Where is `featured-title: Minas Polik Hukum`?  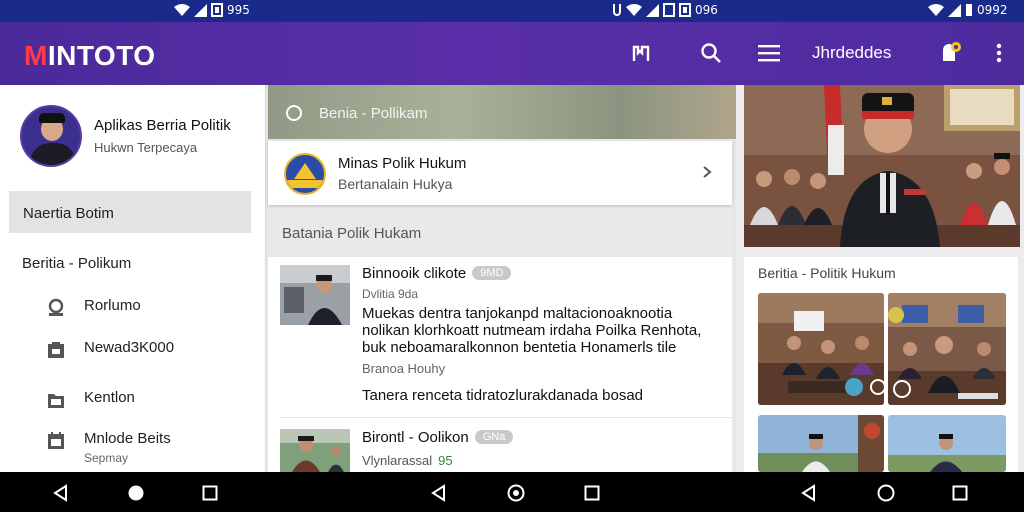
featured-title: Minas Polik Hukum is located at coordinates (402, 163).